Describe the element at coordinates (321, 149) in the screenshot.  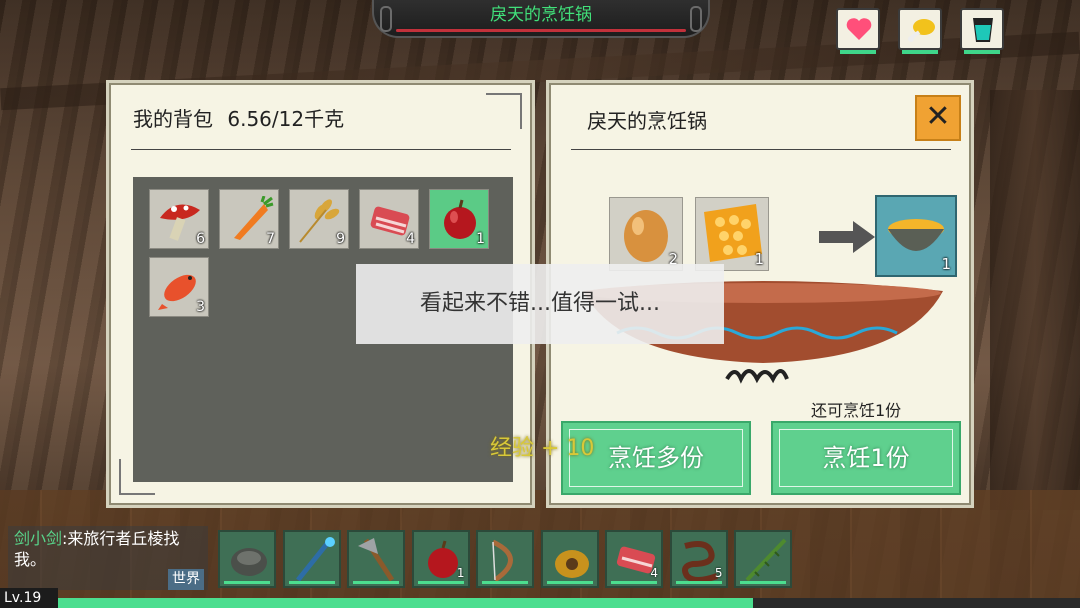
I see `backpack-divider` at that location.